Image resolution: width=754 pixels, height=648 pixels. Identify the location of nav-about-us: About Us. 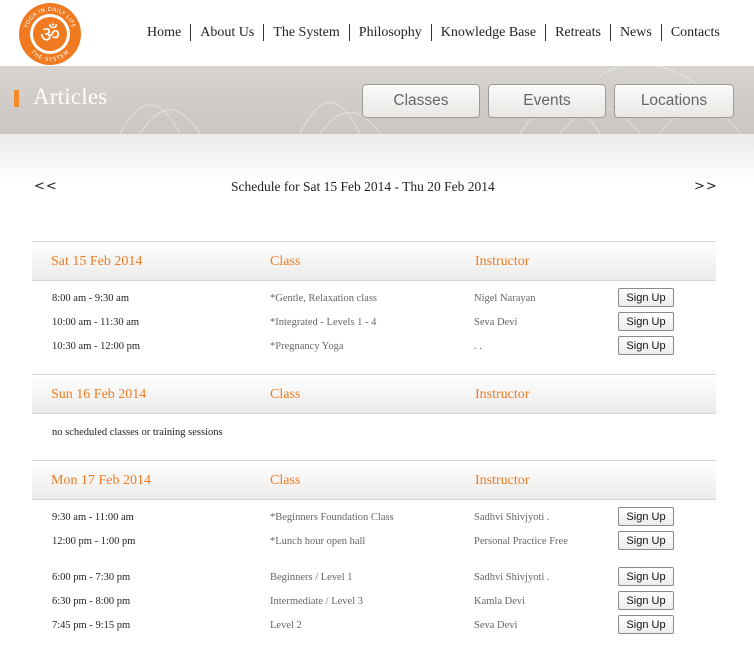
(227, 33).